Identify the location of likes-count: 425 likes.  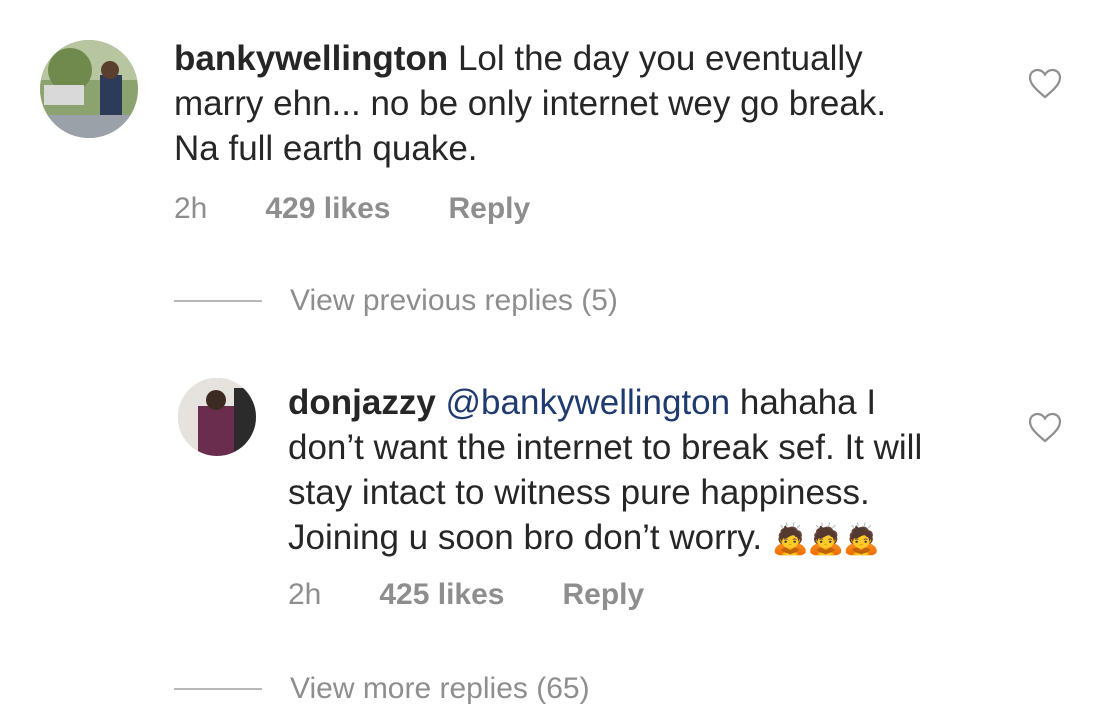
(441, 595).